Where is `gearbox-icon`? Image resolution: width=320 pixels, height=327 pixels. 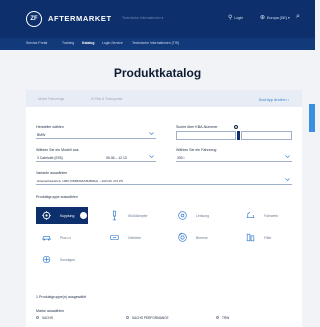
gearbox-icon is located at coordinates (114, 237).